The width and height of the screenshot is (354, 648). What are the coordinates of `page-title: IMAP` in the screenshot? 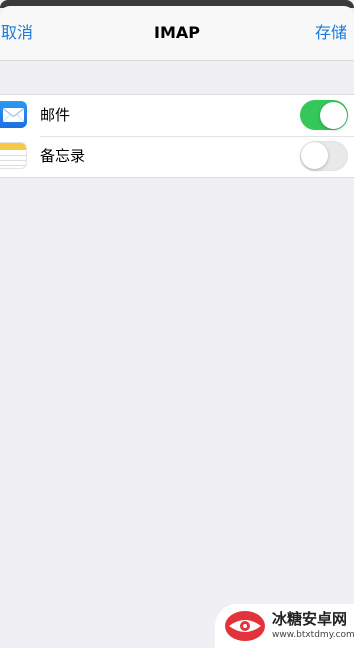 It's located at (177, 32).